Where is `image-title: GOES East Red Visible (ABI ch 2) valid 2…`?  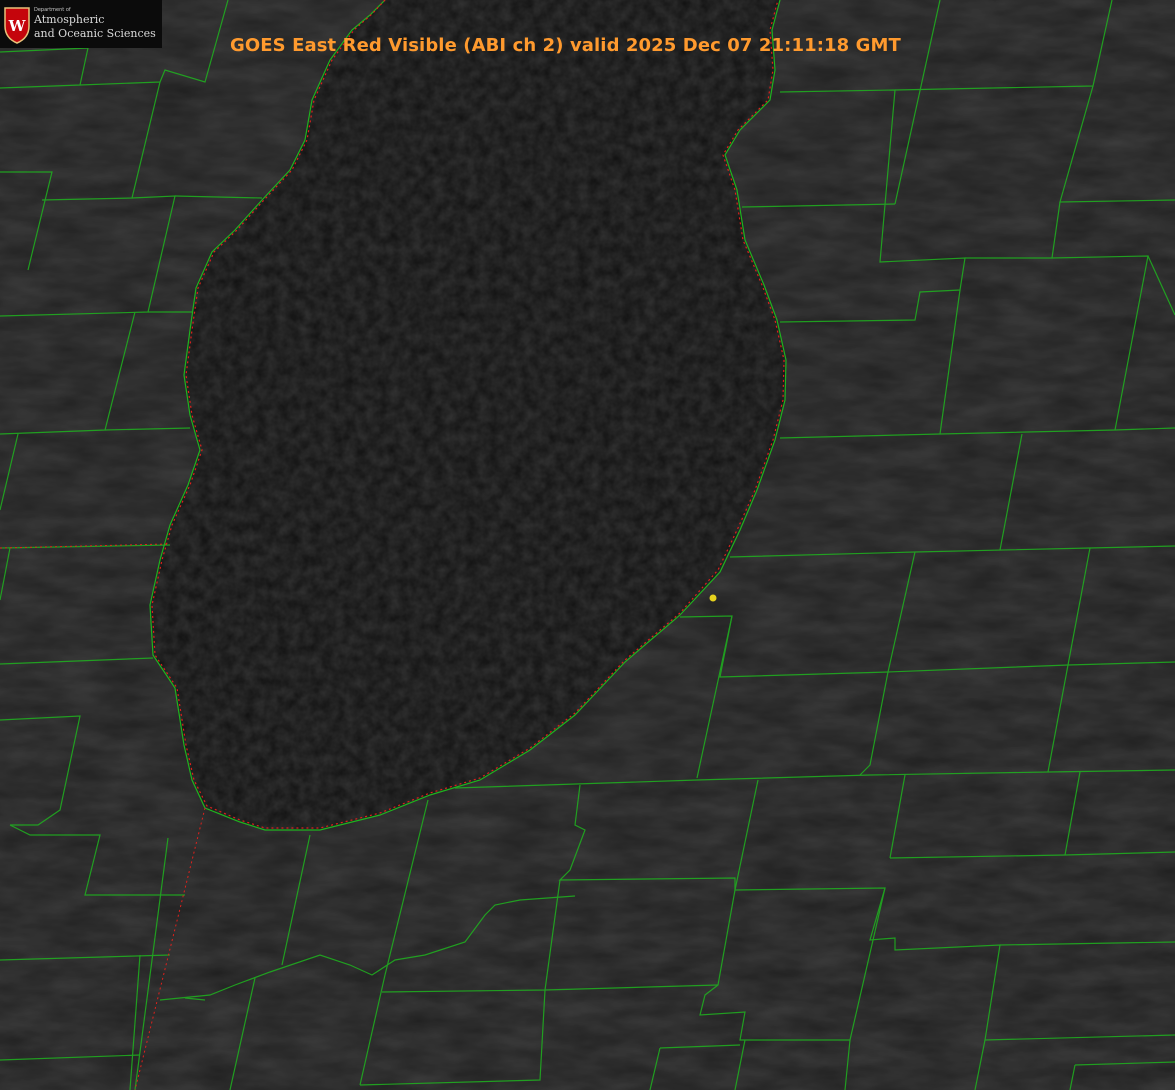 image-title: GOES East Red Visible (ABI ch 2) valid 2… is located at coordinates (565, 45).